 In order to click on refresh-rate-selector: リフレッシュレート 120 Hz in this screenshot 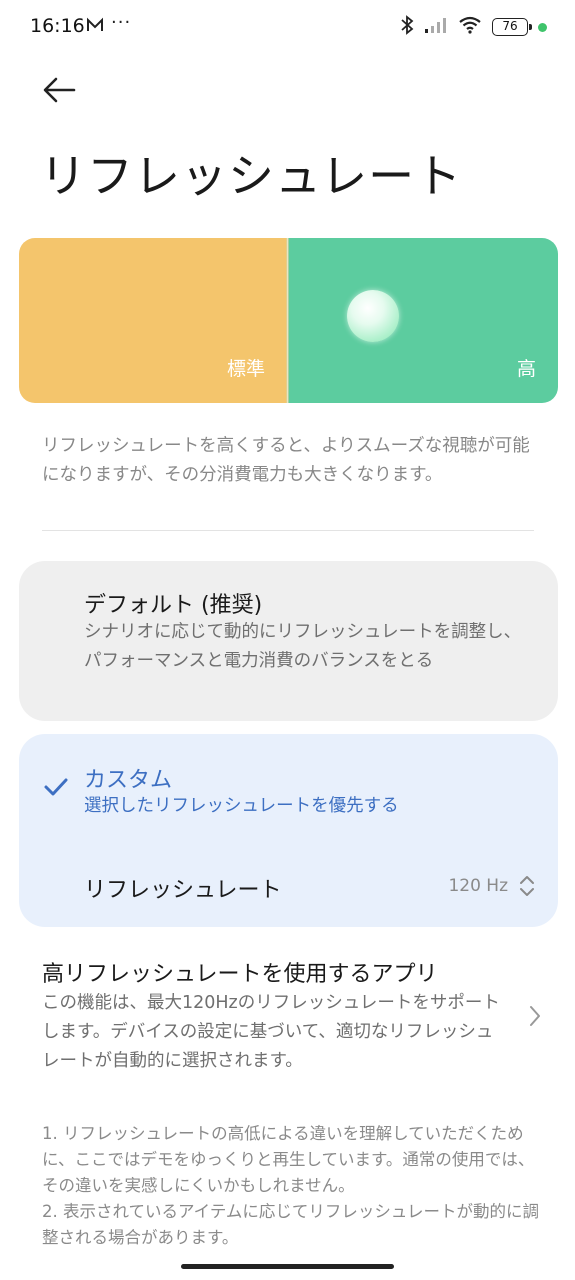, I will do `click(288, 887)`.